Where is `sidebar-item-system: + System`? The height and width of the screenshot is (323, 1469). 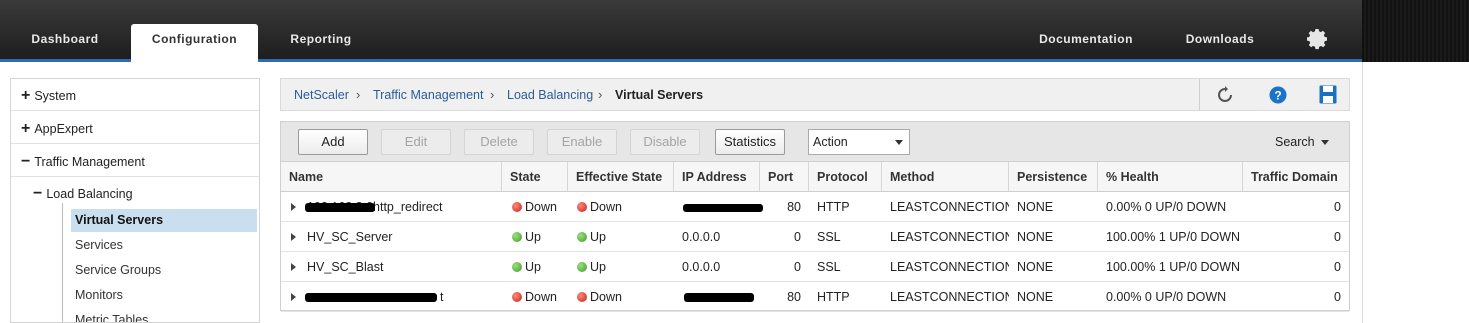
sidebar-item-system: + System is located at coordinates (48, 96).